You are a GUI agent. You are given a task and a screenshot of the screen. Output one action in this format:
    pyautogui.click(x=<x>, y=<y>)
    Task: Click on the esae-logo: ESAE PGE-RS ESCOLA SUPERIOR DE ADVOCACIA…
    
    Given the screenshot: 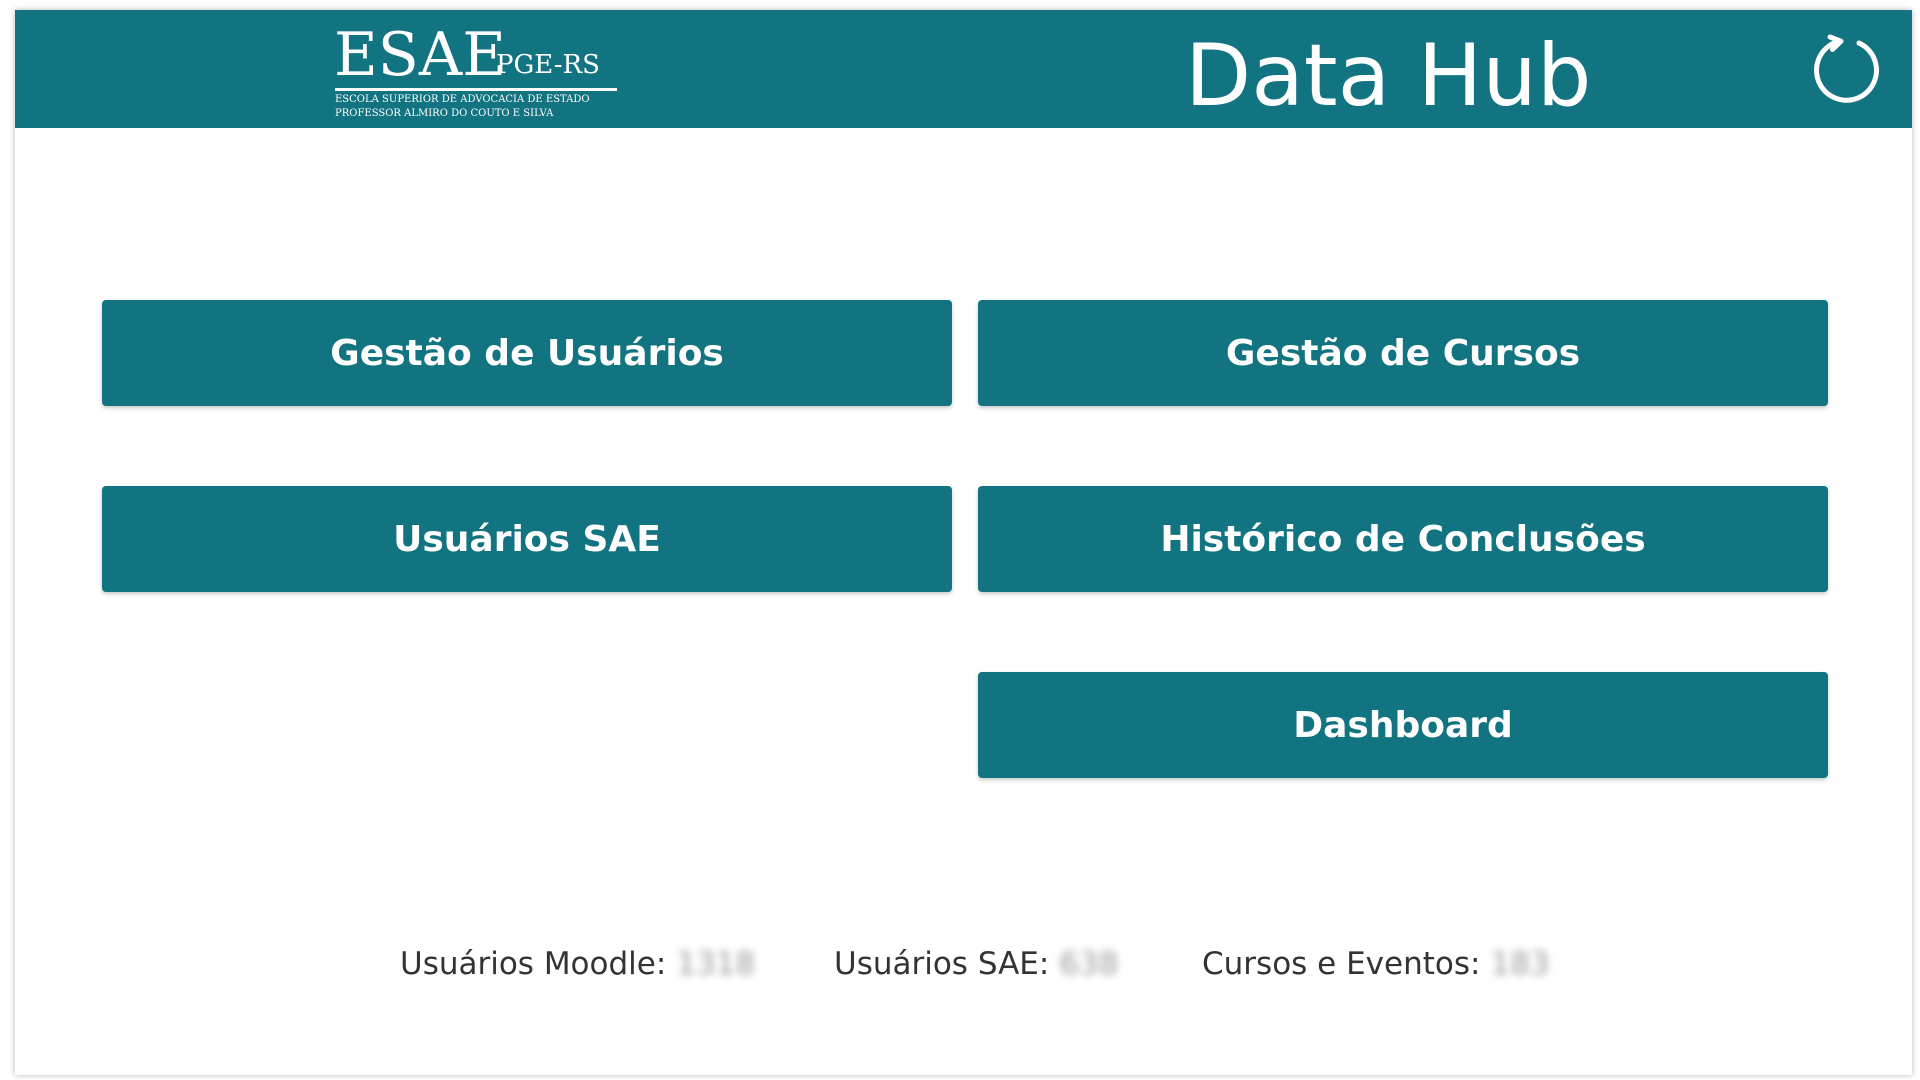 What is the action you would take?
    pyautogui.click(x=480, y=72)
    